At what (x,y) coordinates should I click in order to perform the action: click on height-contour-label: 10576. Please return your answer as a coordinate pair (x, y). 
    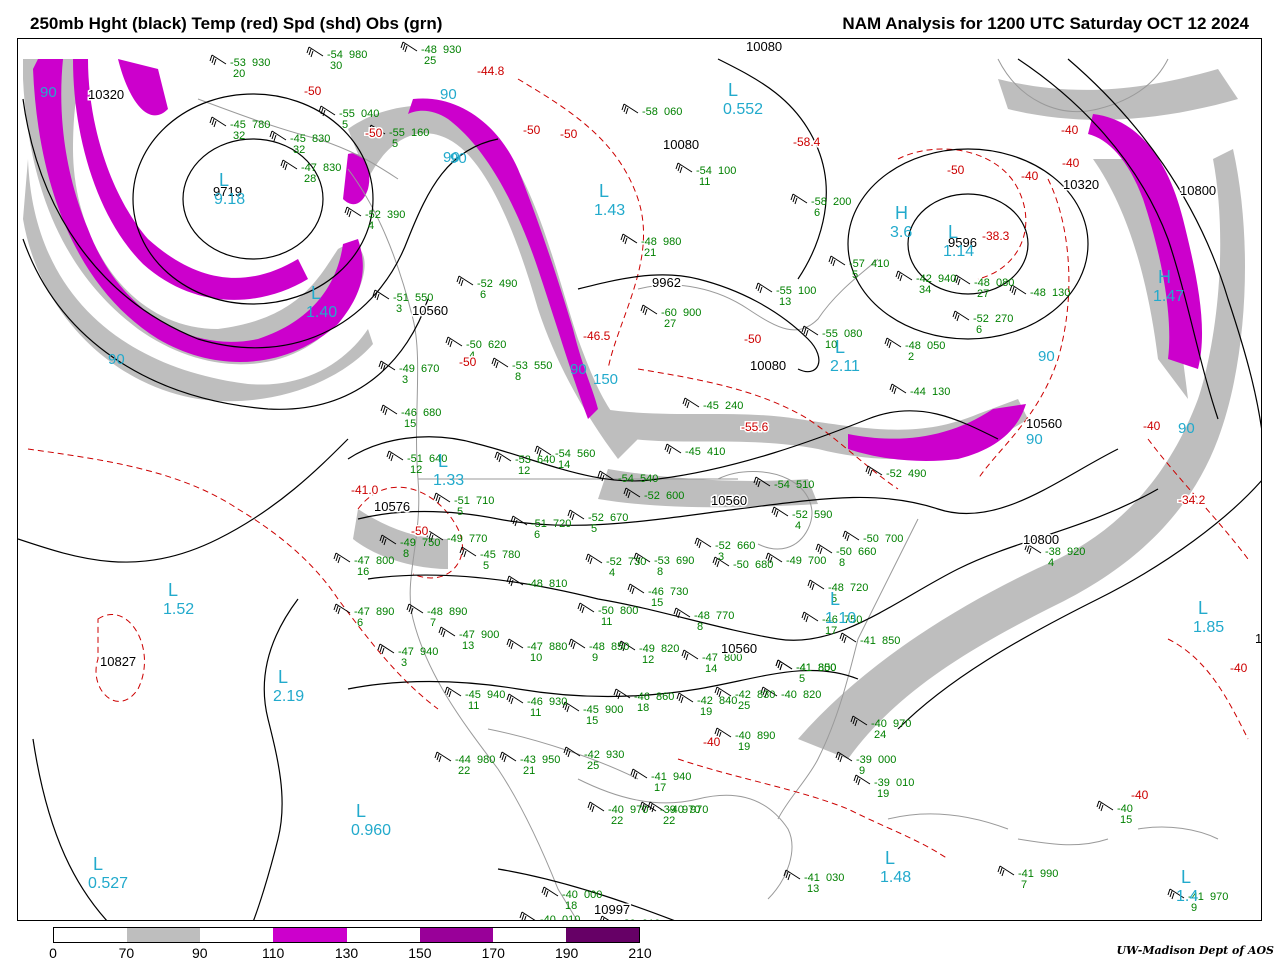
    Looking at the image, I should click on (392, 506).